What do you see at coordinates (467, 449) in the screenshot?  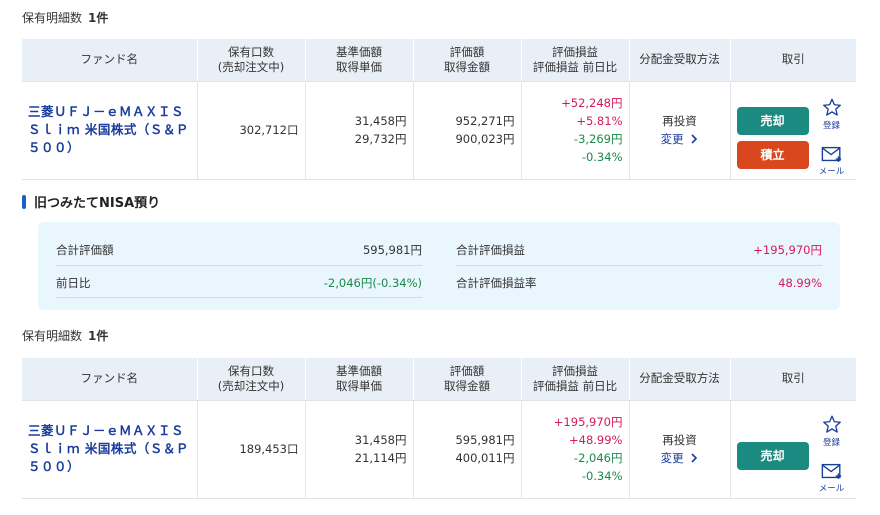 I see `eval-cell: 595,981円 400,011円` at bounding box center [467, 449].